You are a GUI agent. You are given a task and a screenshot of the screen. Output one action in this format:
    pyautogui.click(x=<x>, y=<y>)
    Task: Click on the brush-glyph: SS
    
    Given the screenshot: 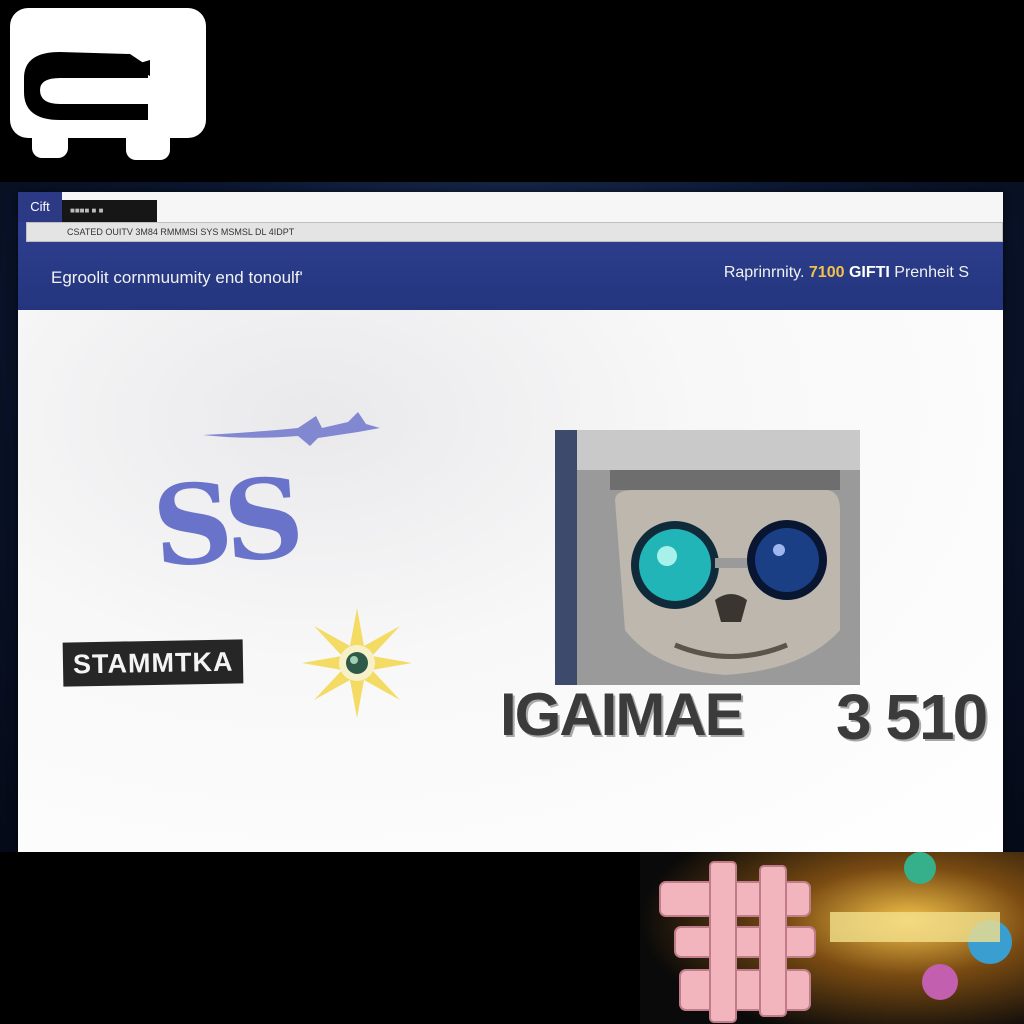 What is the action you would take?
    pyautogui.click(x=225, y=522)
    